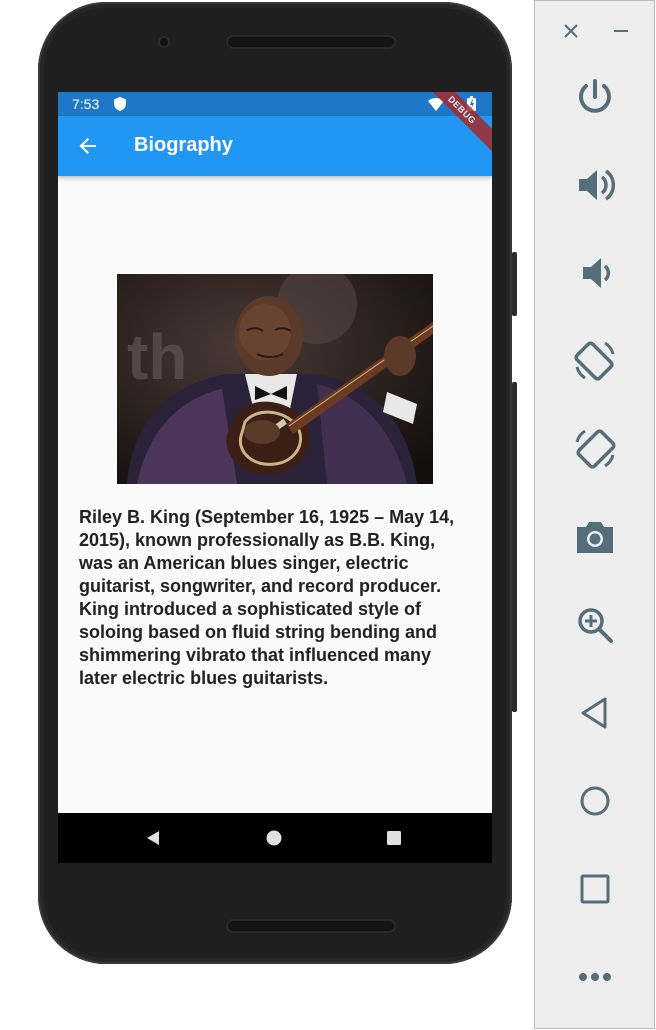 The width and height of the screenshot is (656, 1030). Describe the element at coordinates (275, 104) in the screenshot. I see `status-bar: 7:53` at that location.